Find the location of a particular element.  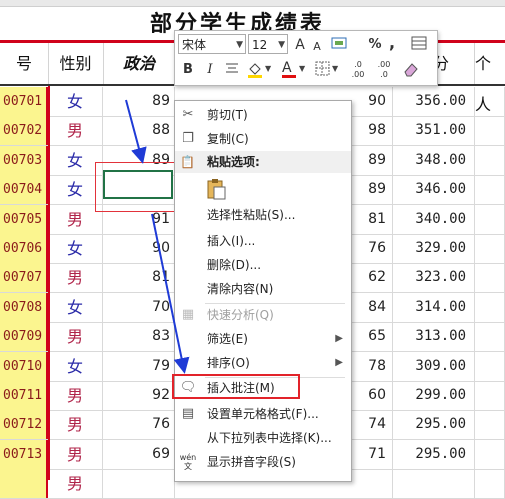

cell-id: 00712 is located at coordinates (24, 425).